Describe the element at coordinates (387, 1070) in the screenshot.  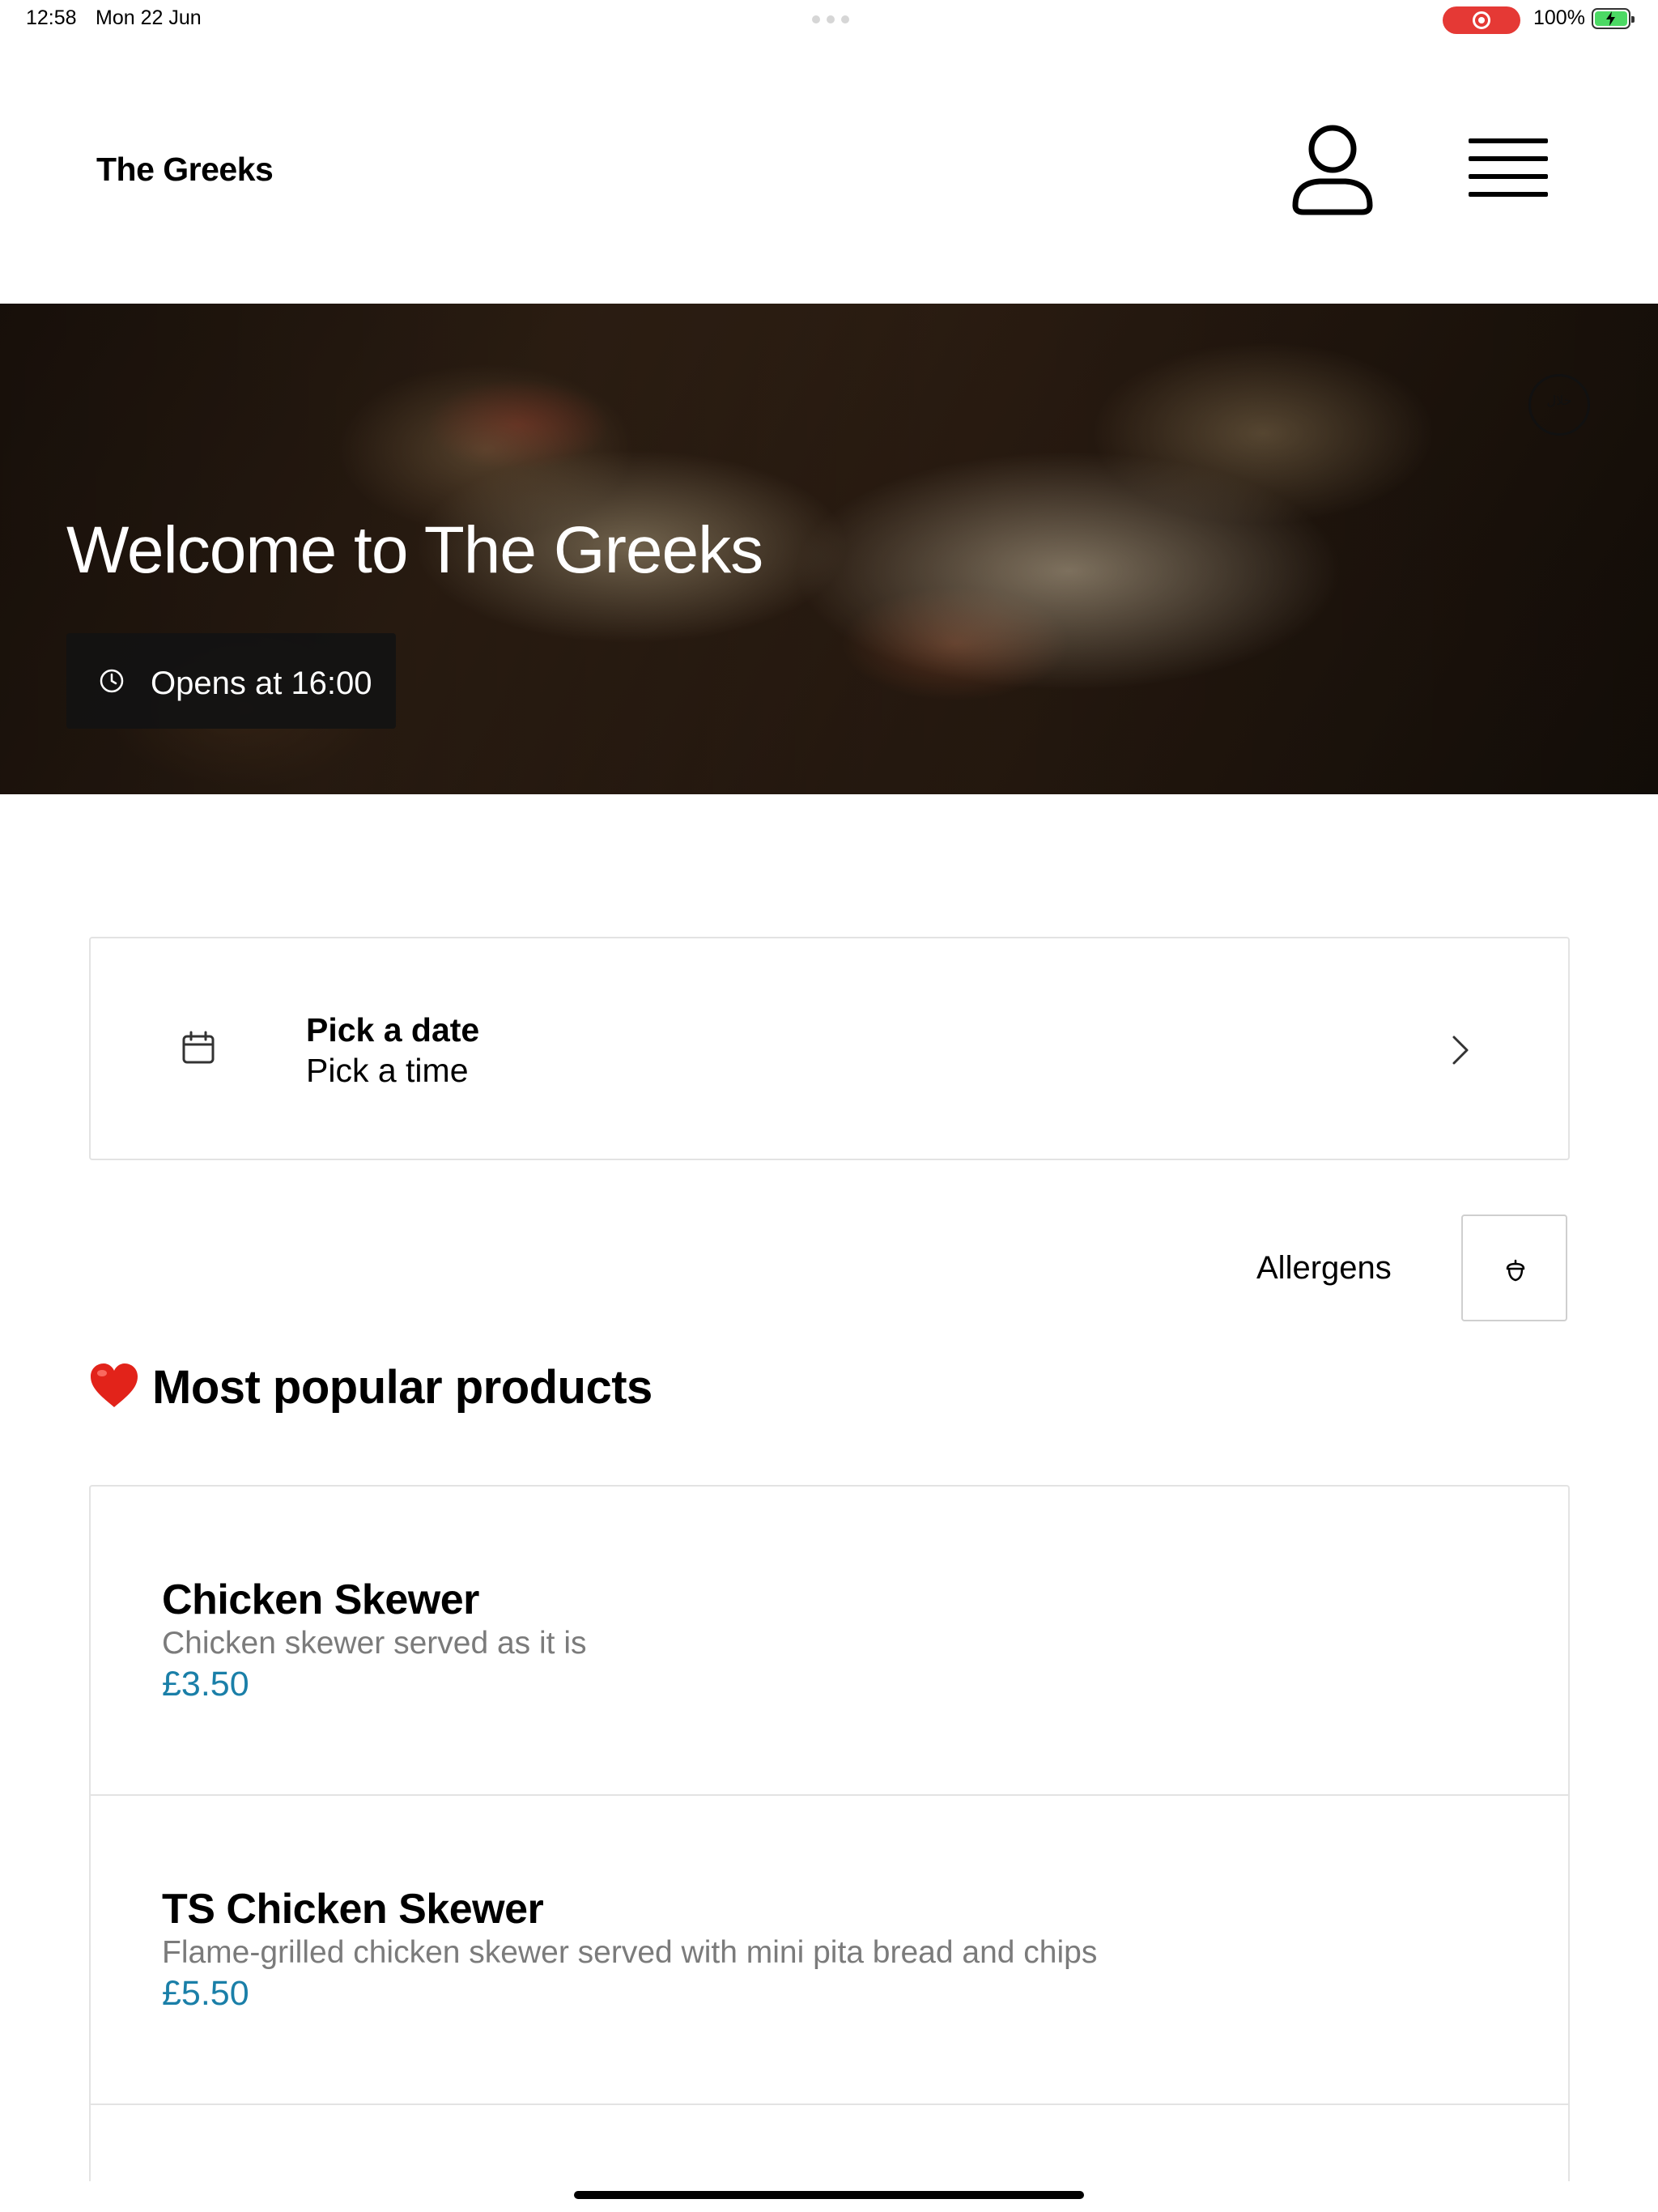
I see `pick-time-label: Pick a time` at that location.